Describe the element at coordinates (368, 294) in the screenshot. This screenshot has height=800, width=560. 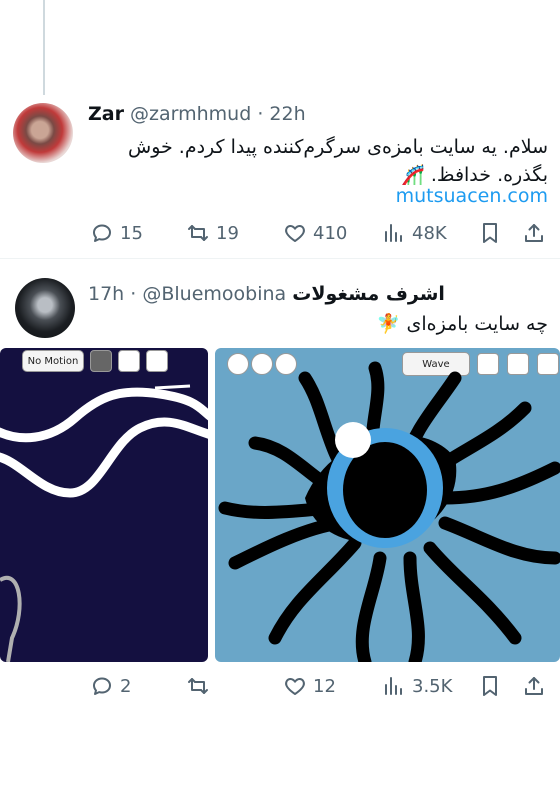
I see `display-name: اشرف مشغولات` at that location.